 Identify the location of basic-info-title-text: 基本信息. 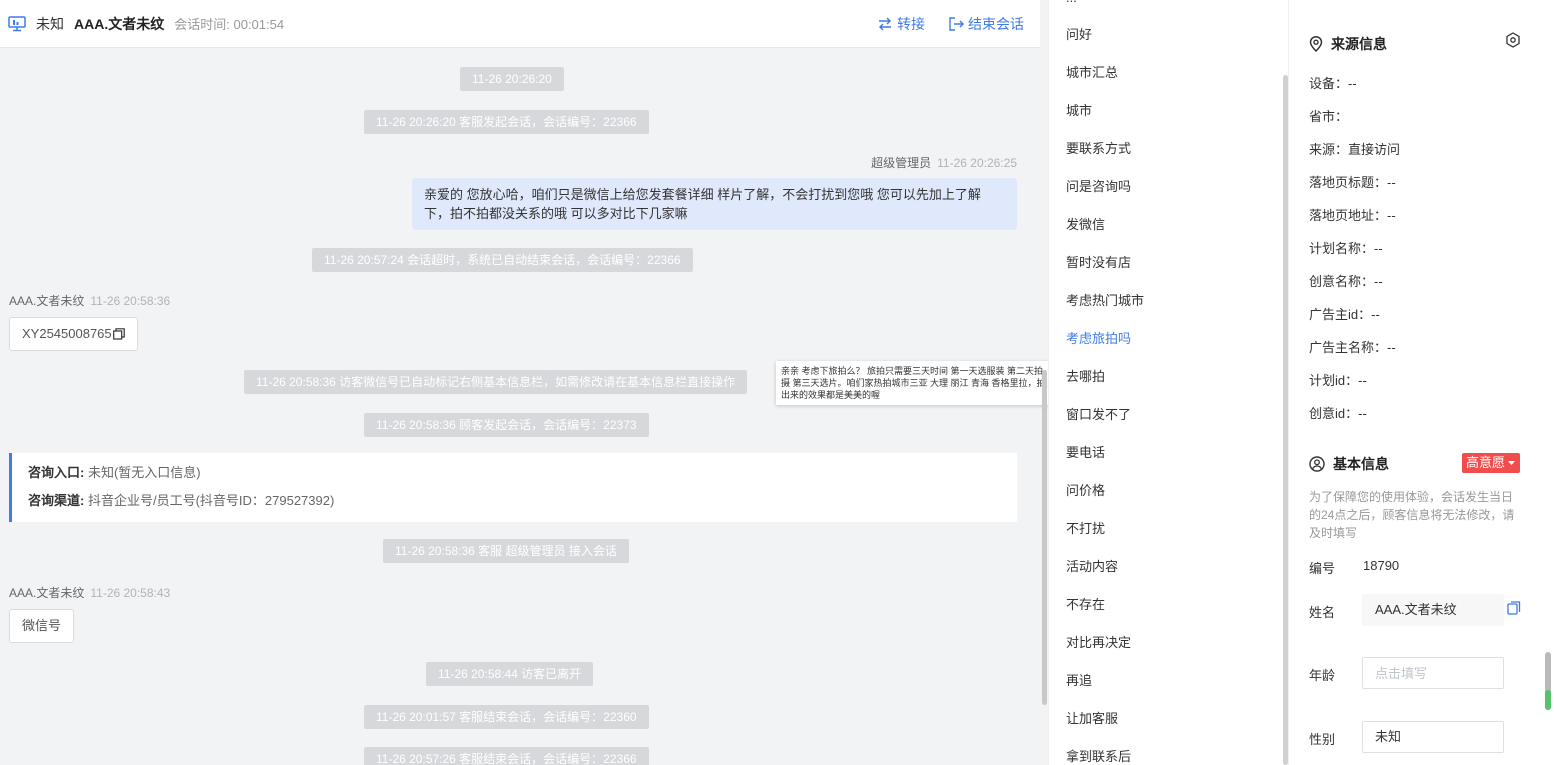
(1361, 464).